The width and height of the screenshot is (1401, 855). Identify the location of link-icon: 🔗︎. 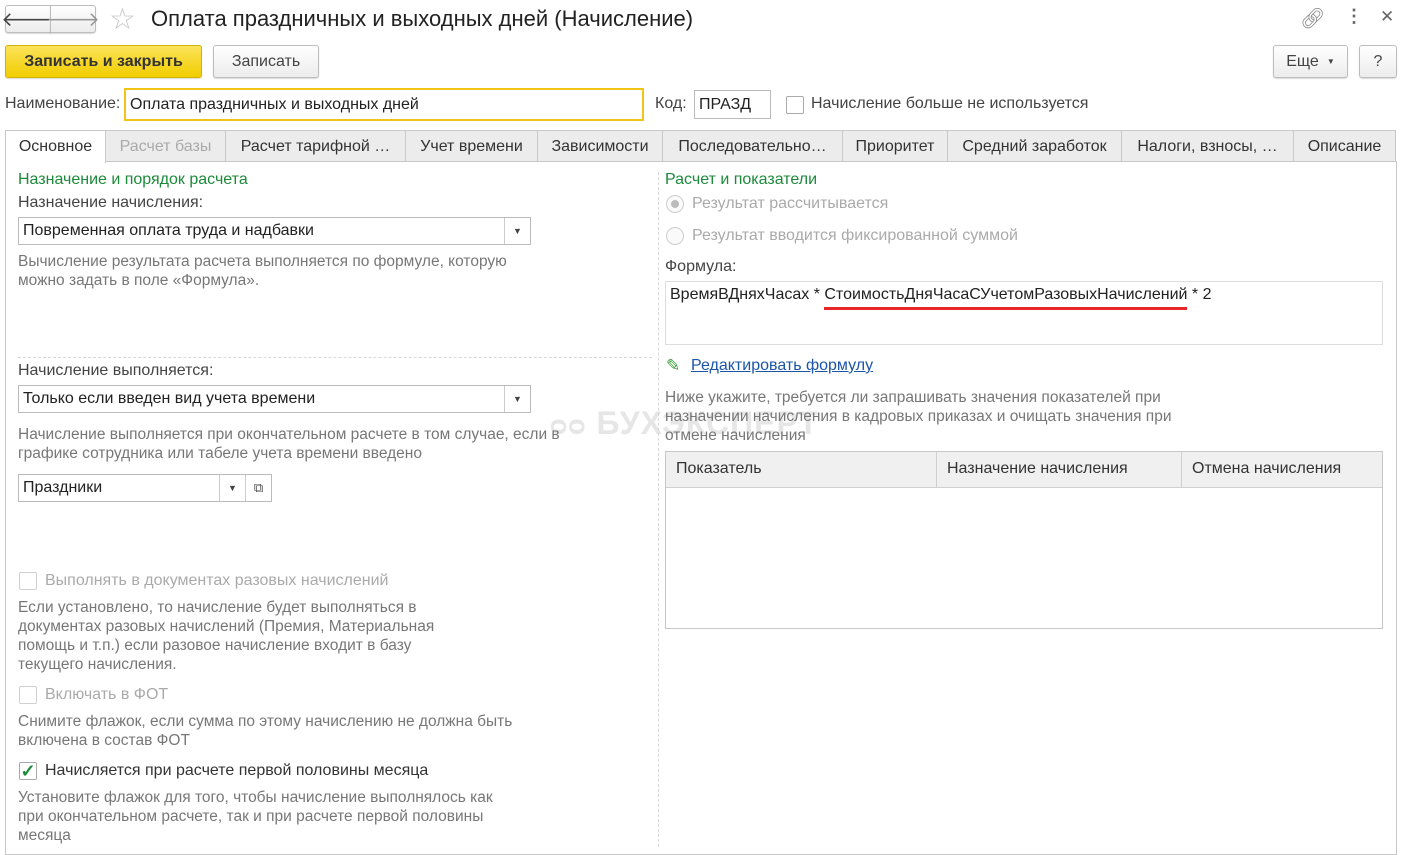
(1312, 18).